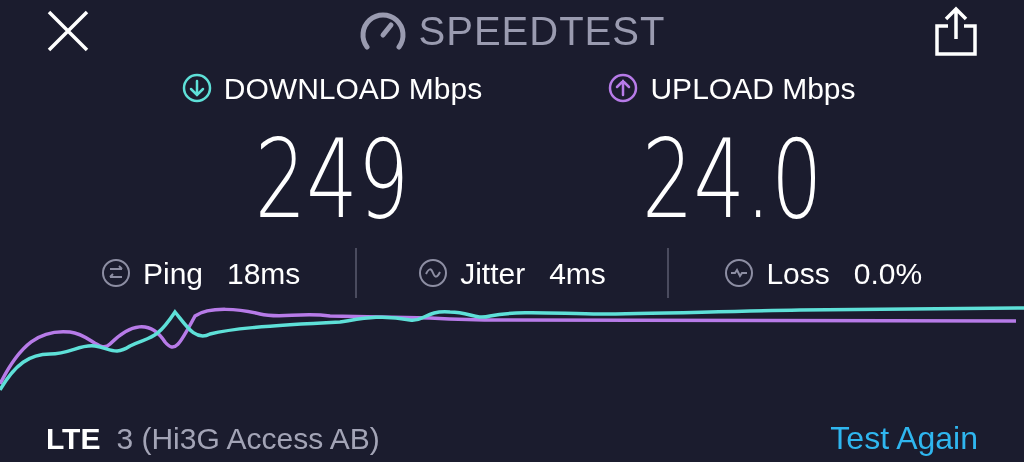  I want to click on loss-icon, so click(739, 273).